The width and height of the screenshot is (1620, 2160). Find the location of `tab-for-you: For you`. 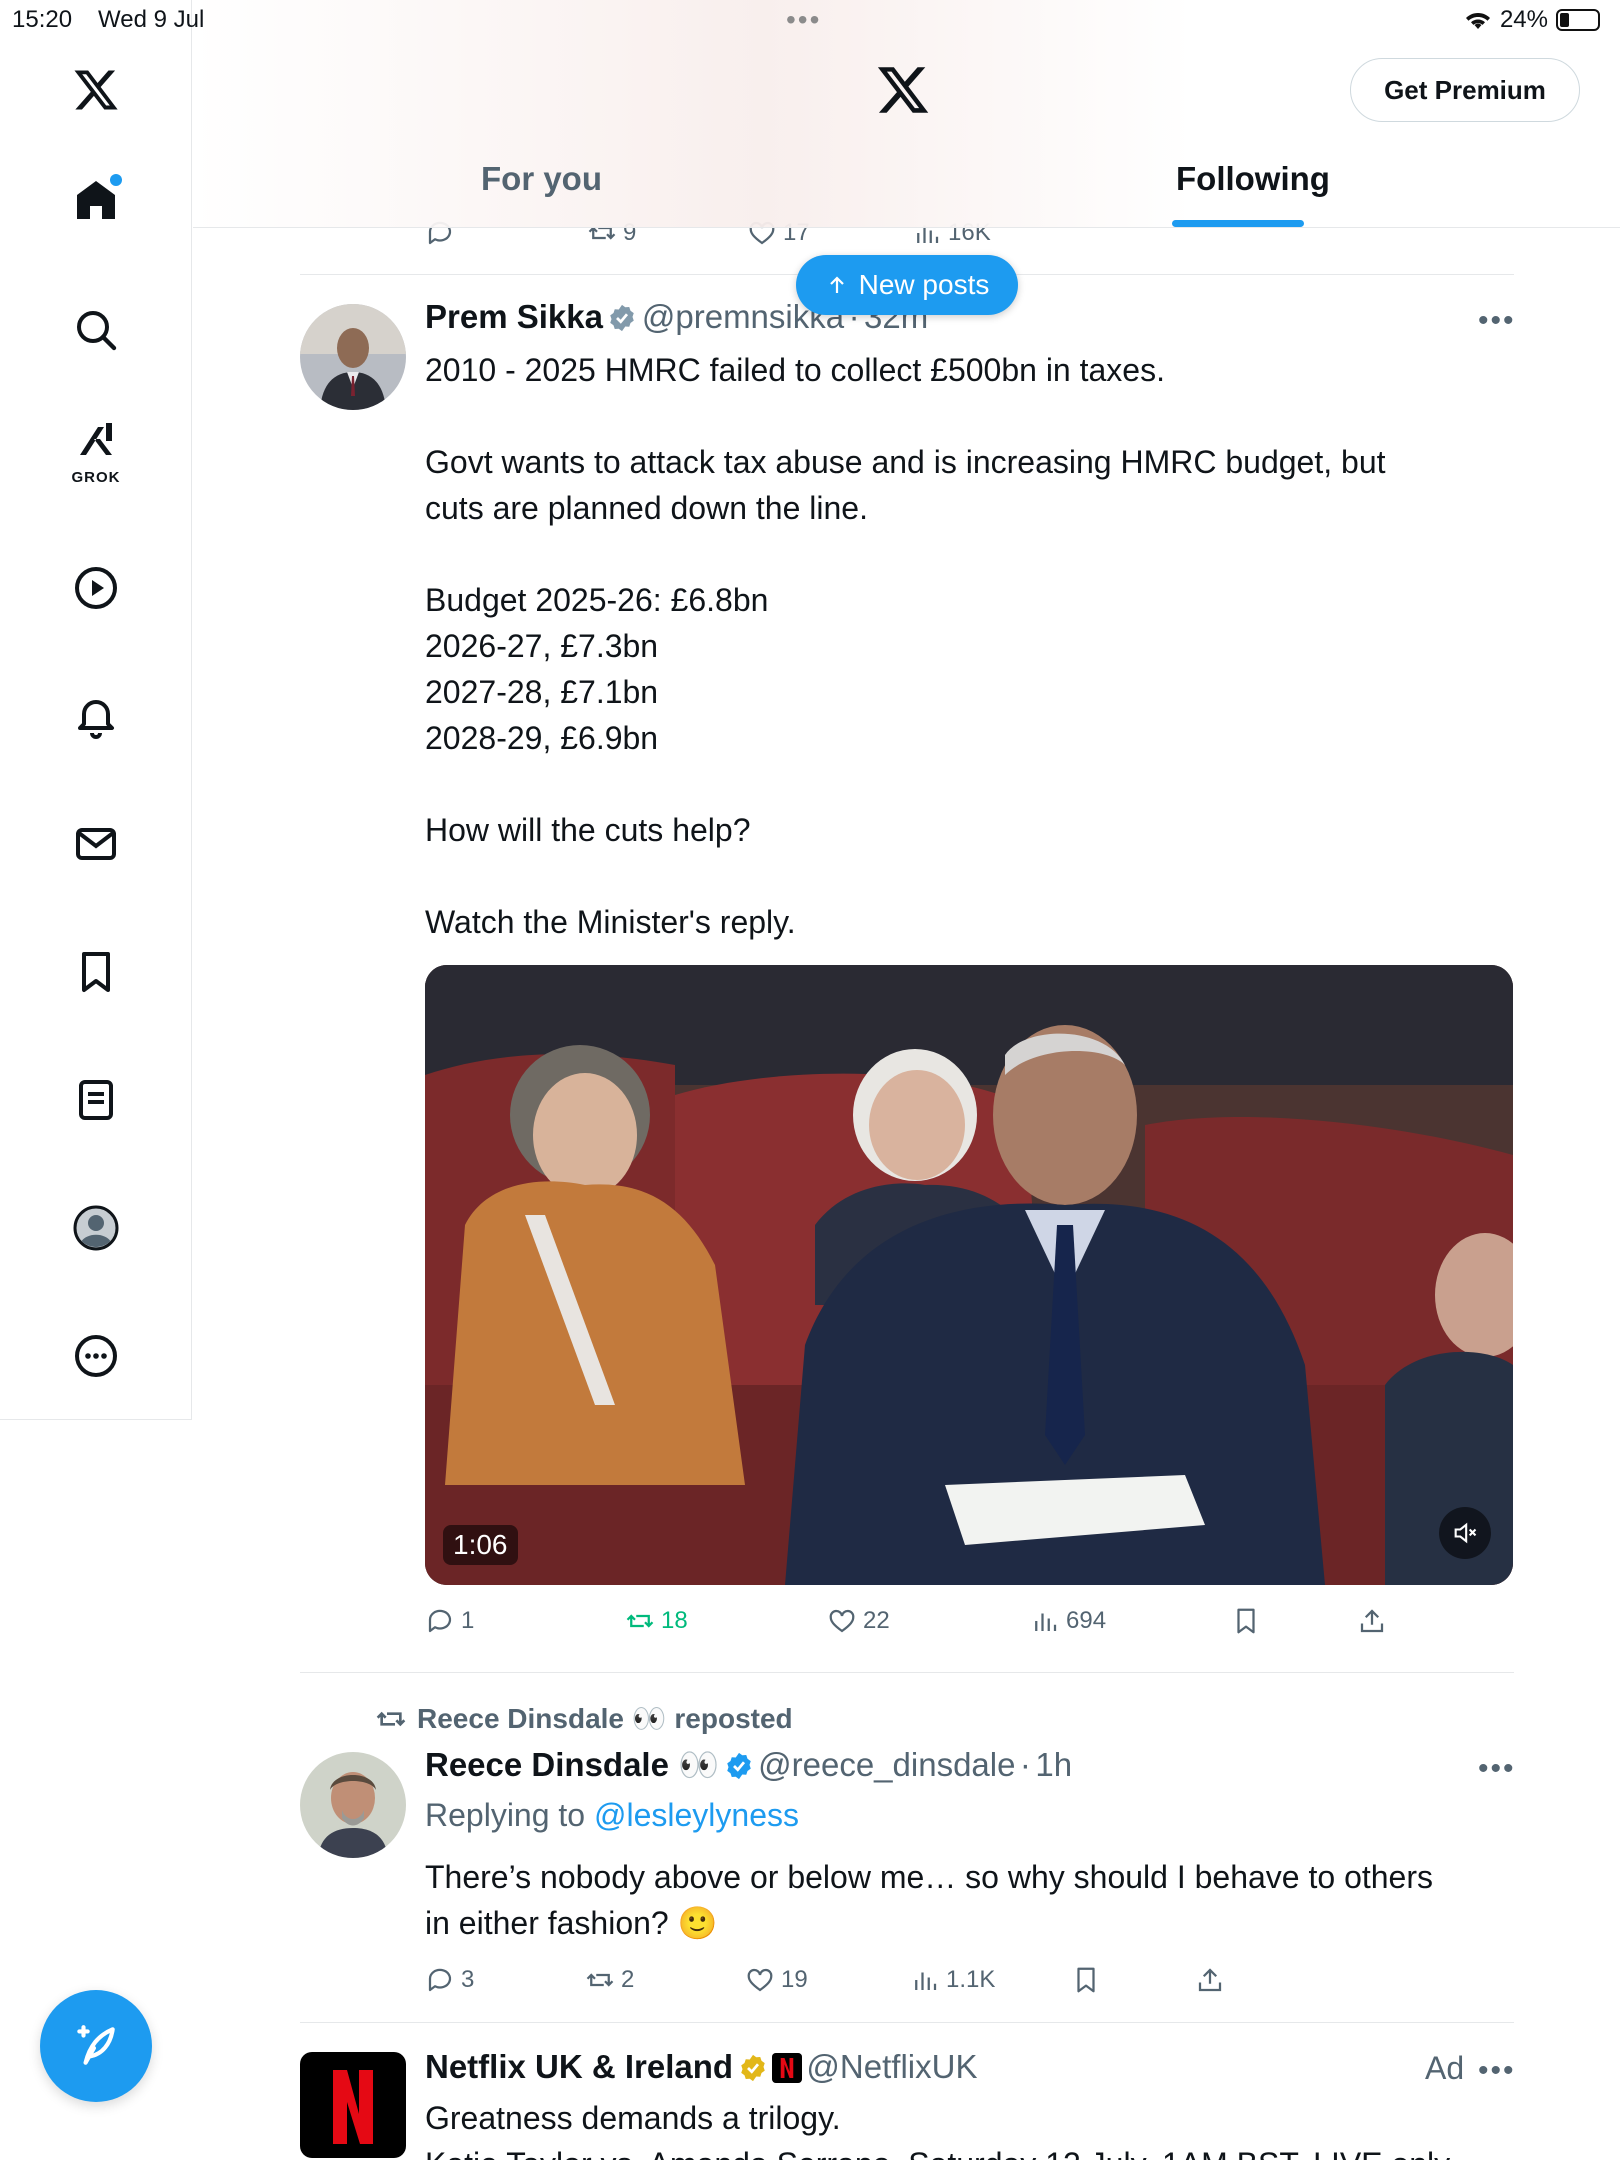

tab-for-you: For you is located at coordinates (541, 179).